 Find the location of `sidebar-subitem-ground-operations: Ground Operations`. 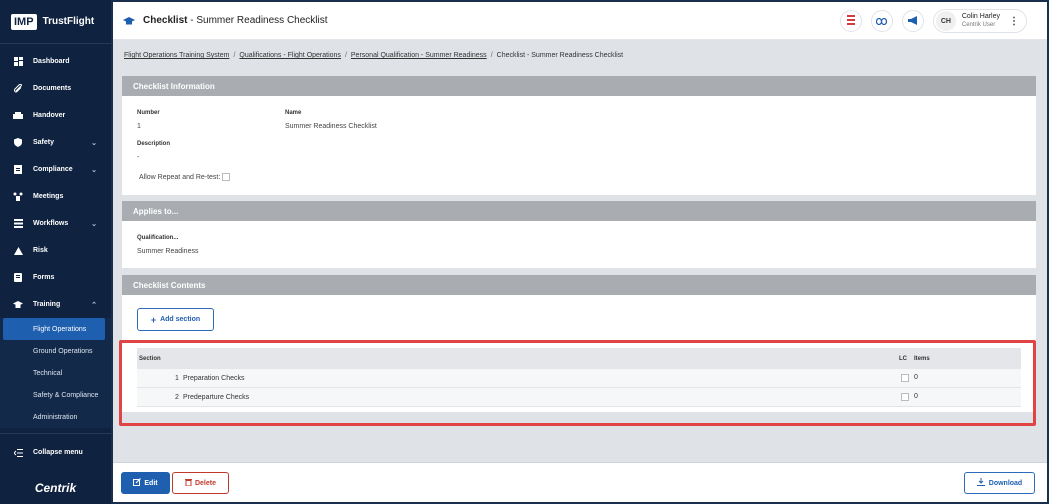

sidebar-subitem-ground-operations: Ground Operations is located at coordinates (55, 351).